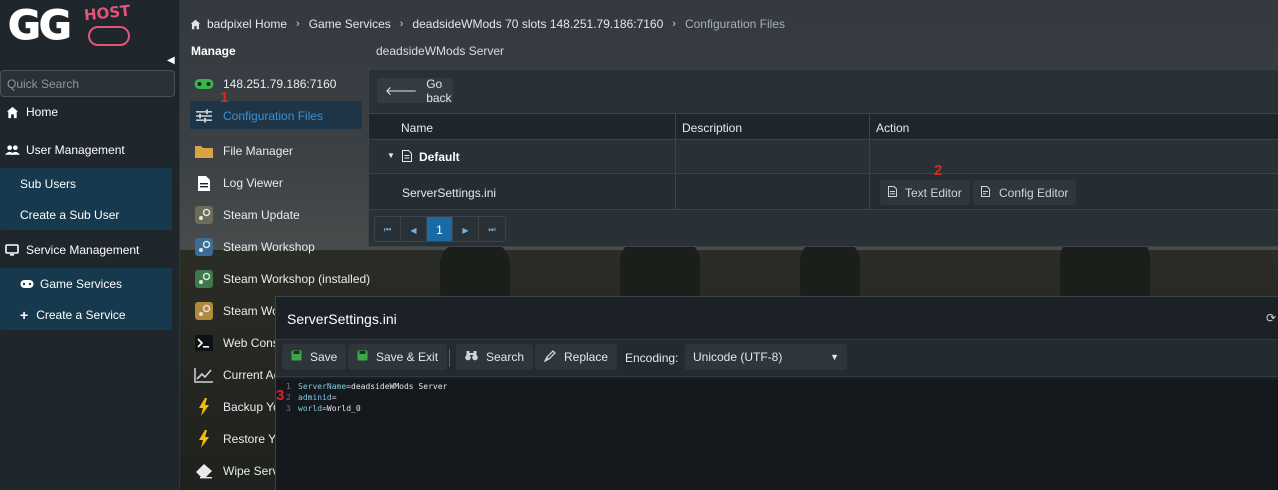 The image size is (1278, 490). I want to click on menu-web-console: Web Cons, so click(236, 343).